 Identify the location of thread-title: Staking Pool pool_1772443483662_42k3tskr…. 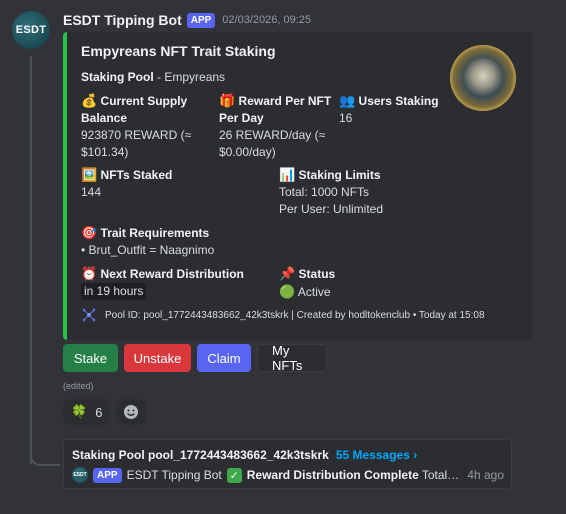
(200, 455).